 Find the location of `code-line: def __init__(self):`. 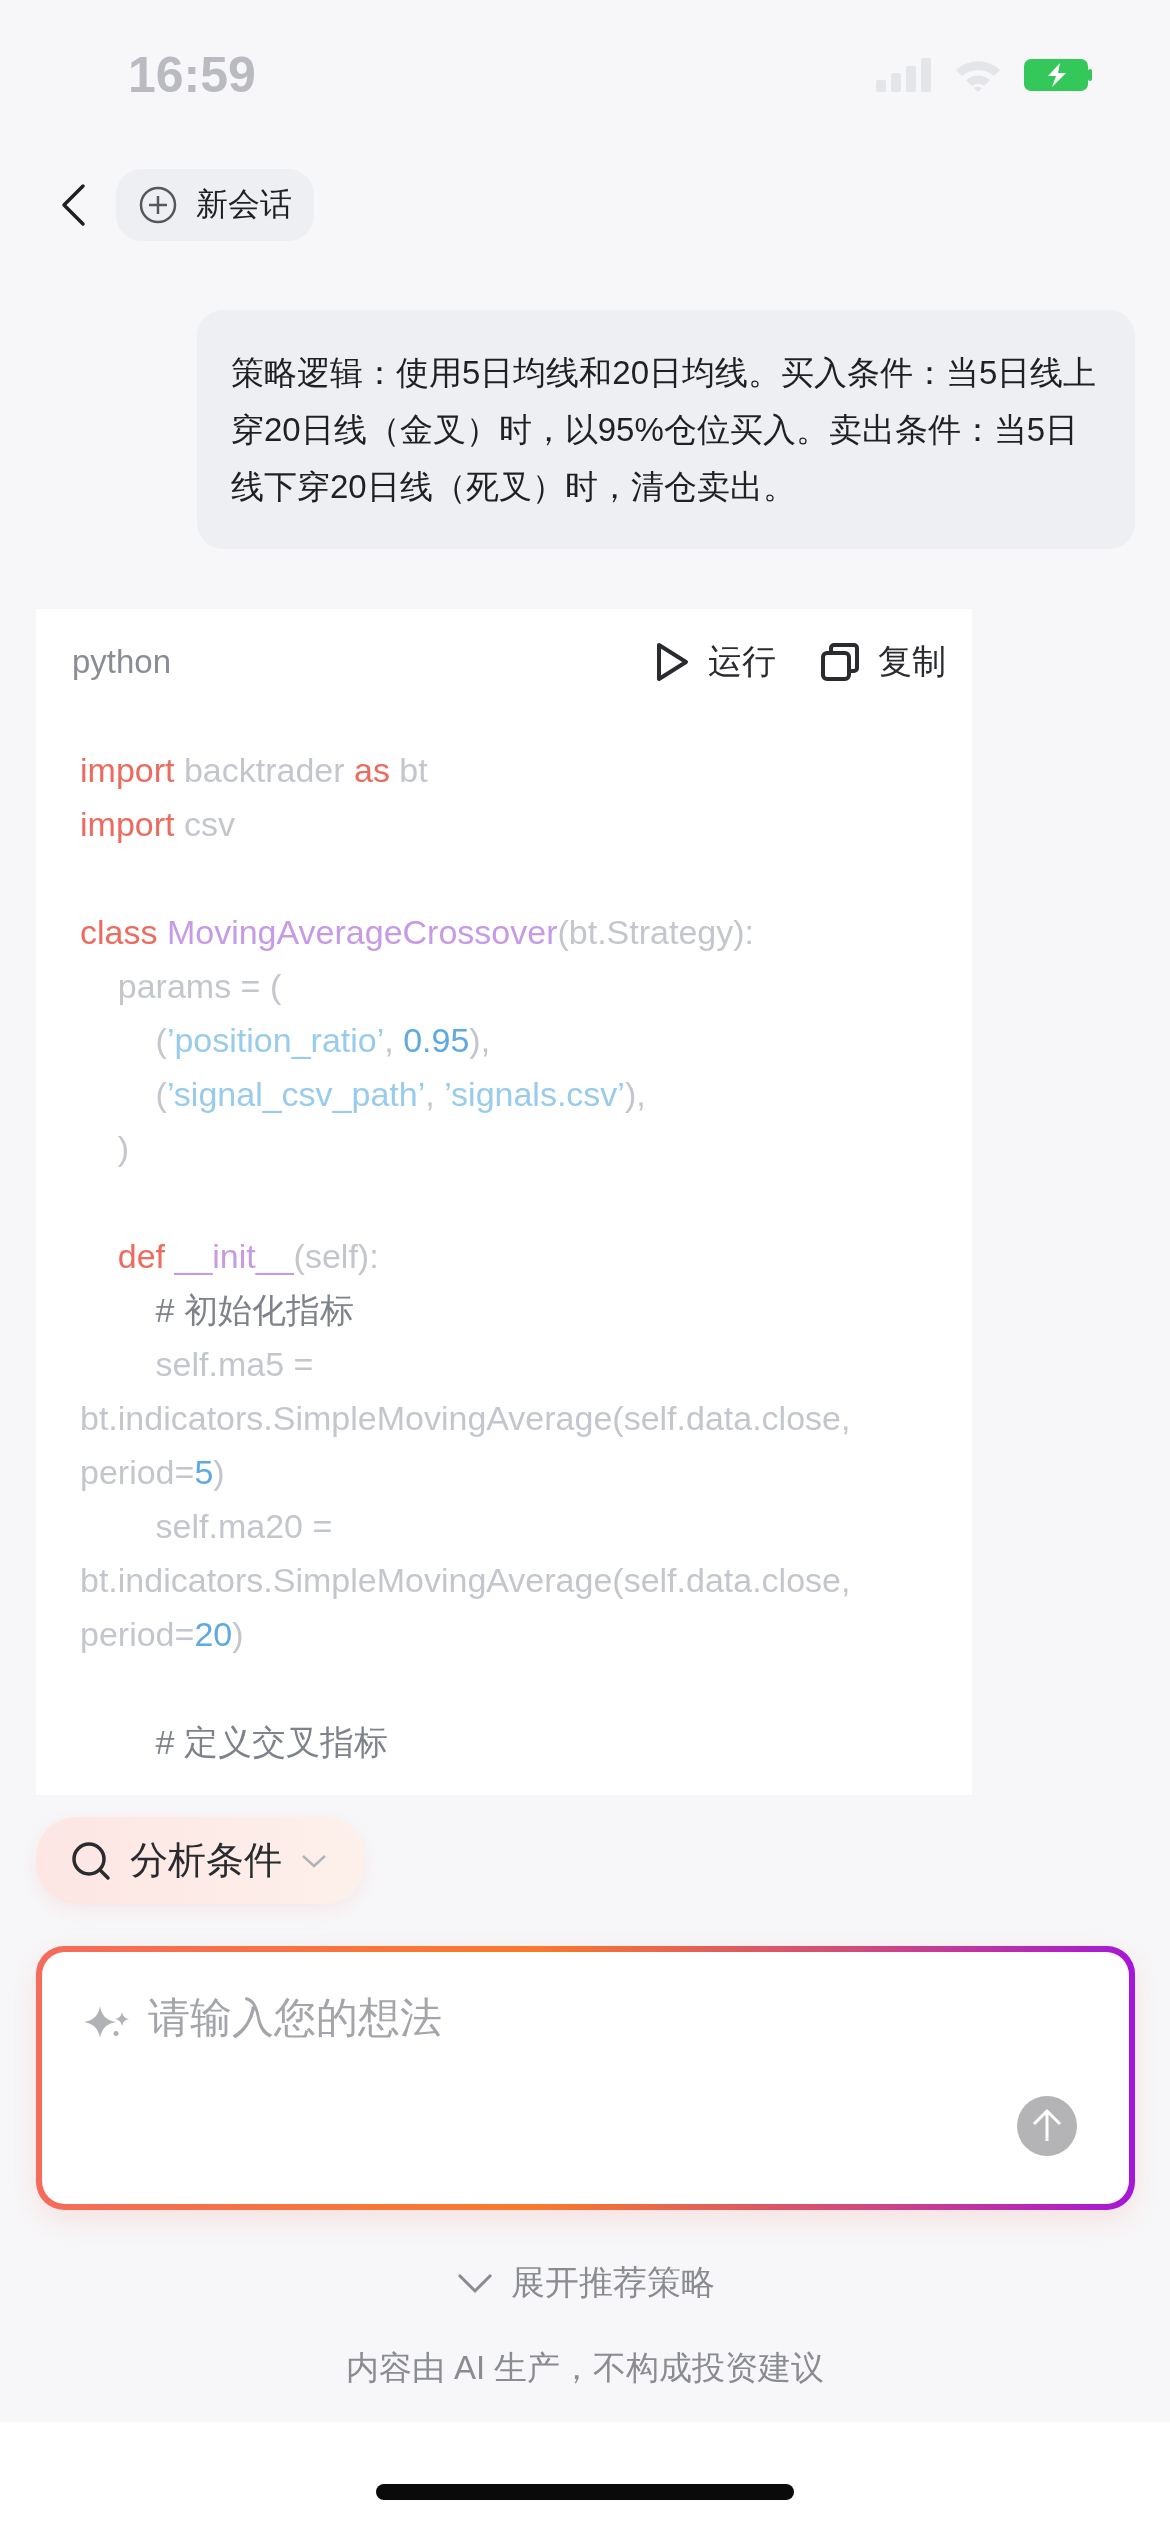

code-line: def __init__(self): is located at coordinates (248, 1256).